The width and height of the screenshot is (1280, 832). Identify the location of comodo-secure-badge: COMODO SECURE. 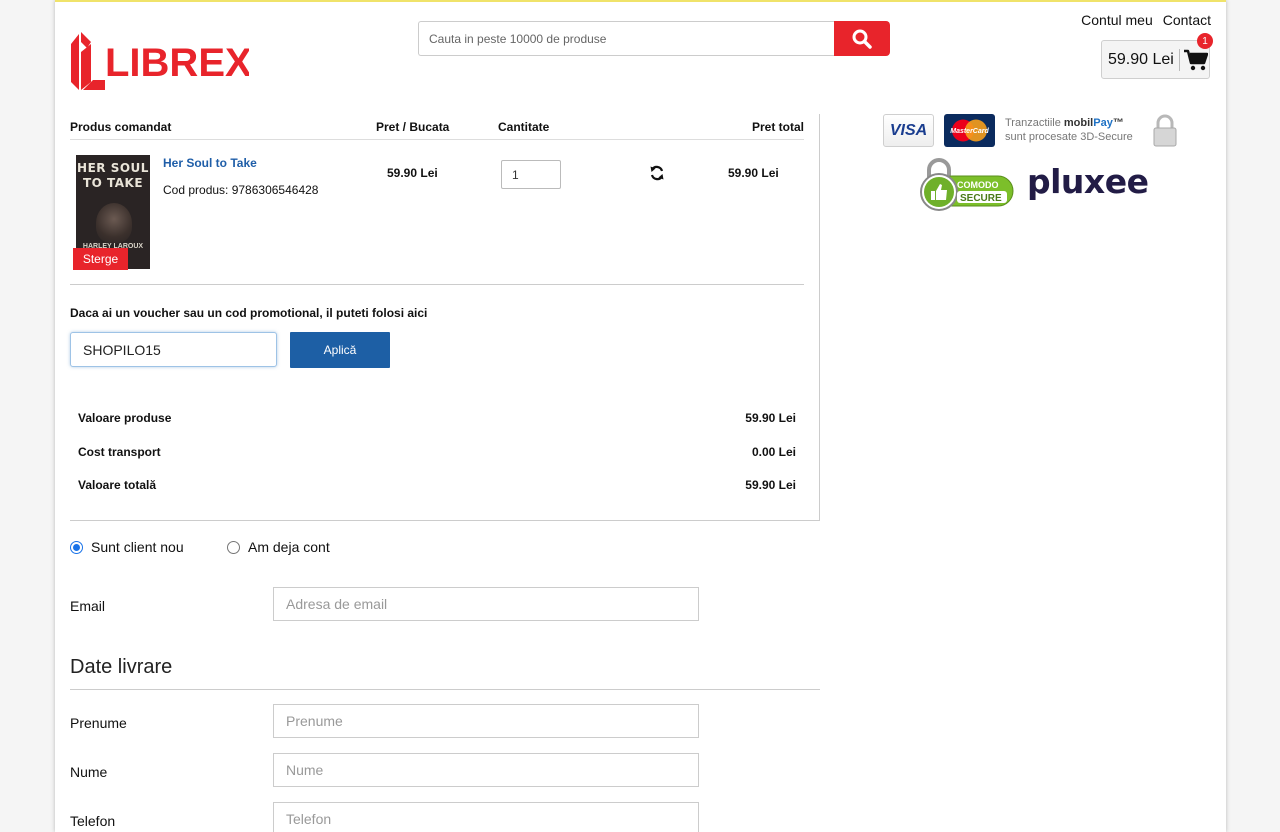
(967, 188).